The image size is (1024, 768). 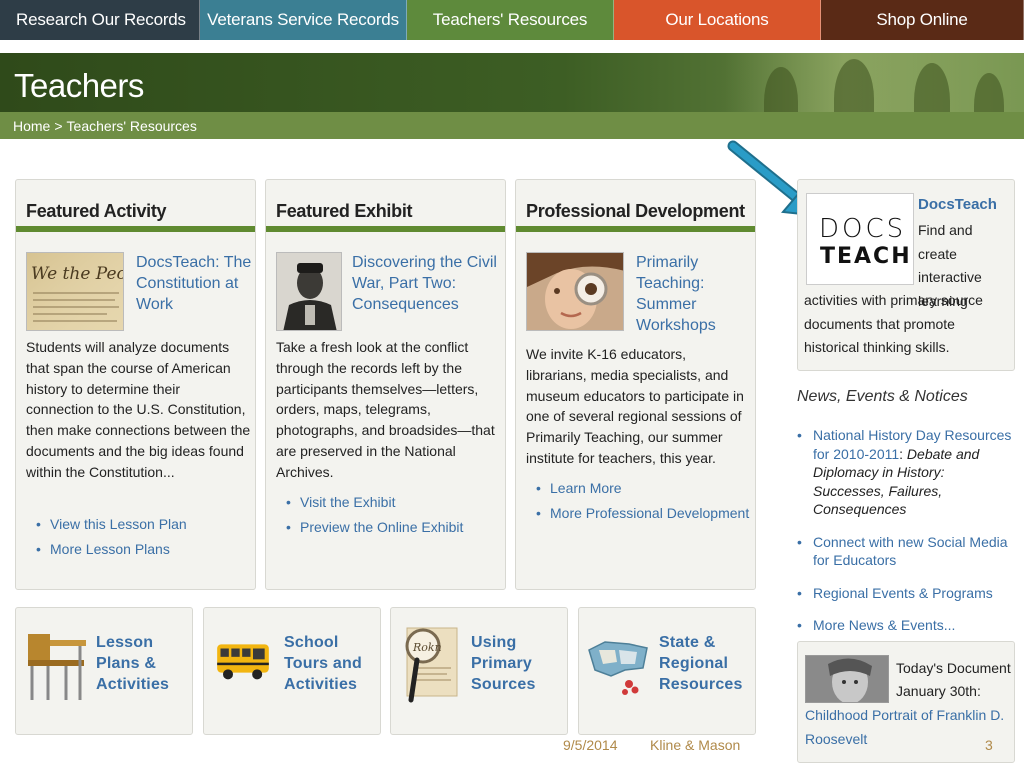 What do you see at coordinates (687, 642) in the screenshot?
I see `tile-label-line: State &` at bounding box center [687, 642].